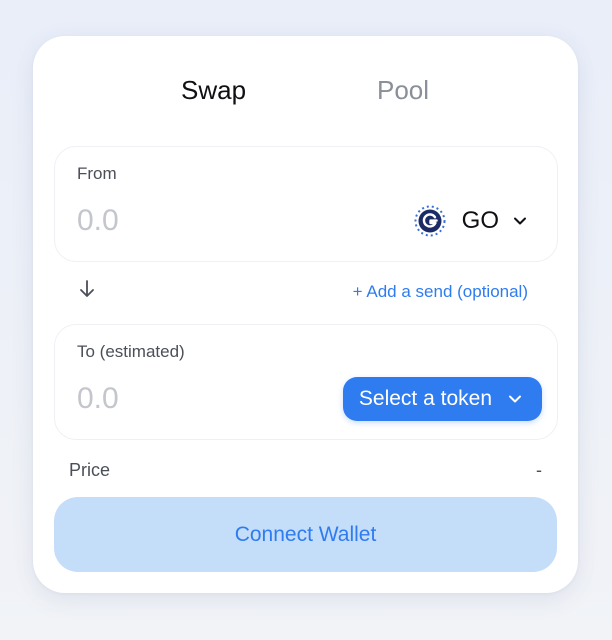 This screenshot has height=640, width=612. Describe the element at coordinates (213, 90) in the screenshot. I see `tab-swap: Swap` at that location.